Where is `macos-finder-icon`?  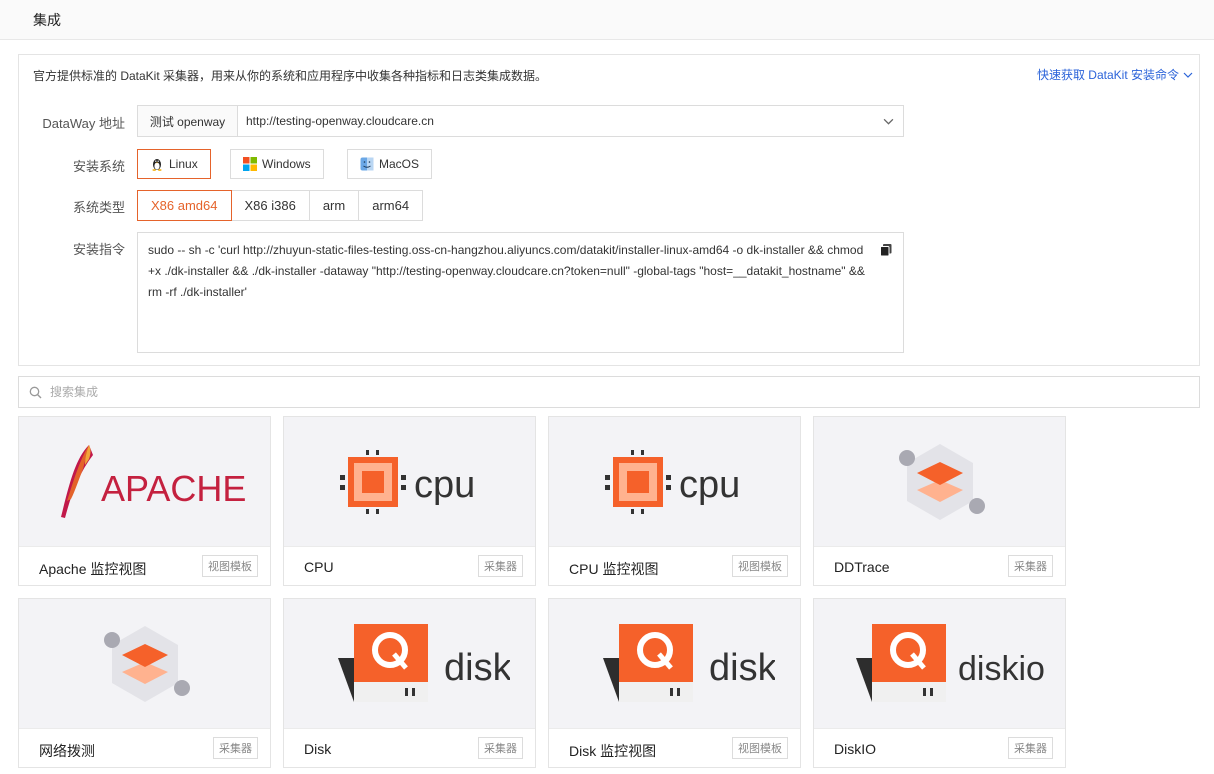
macos-finder-icon is located at coordinates (367, 164).